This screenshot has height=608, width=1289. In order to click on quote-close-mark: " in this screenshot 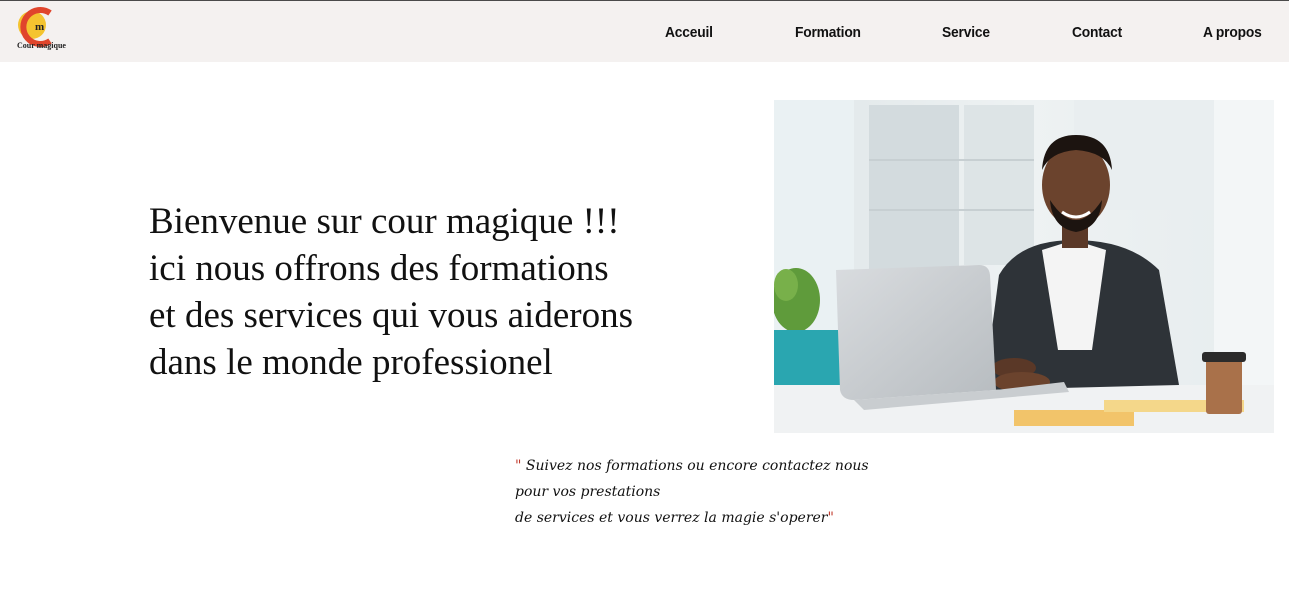, I will do `click(830, 518)`.